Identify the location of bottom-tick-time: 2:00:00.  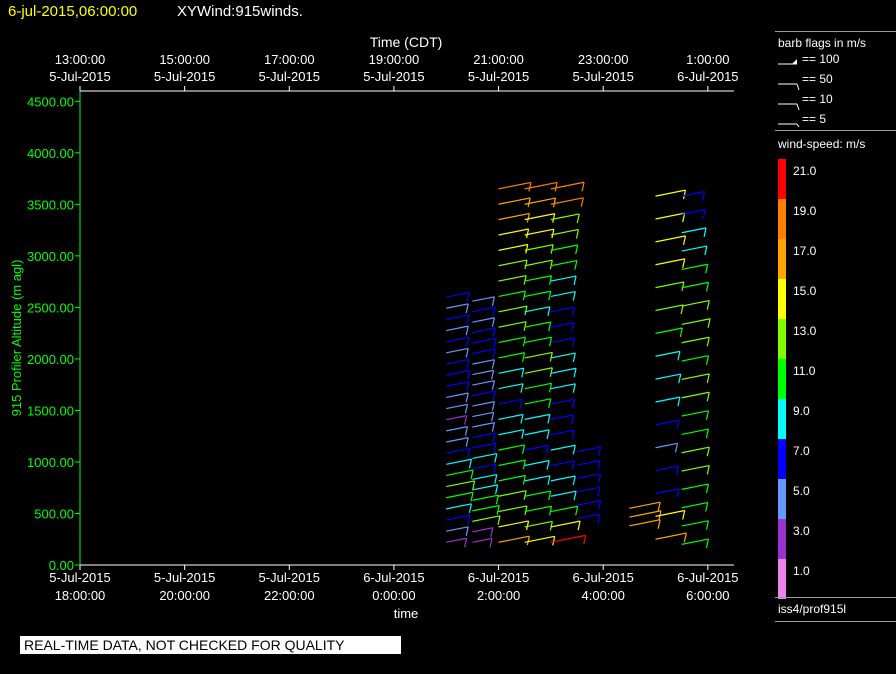
(498, 595).